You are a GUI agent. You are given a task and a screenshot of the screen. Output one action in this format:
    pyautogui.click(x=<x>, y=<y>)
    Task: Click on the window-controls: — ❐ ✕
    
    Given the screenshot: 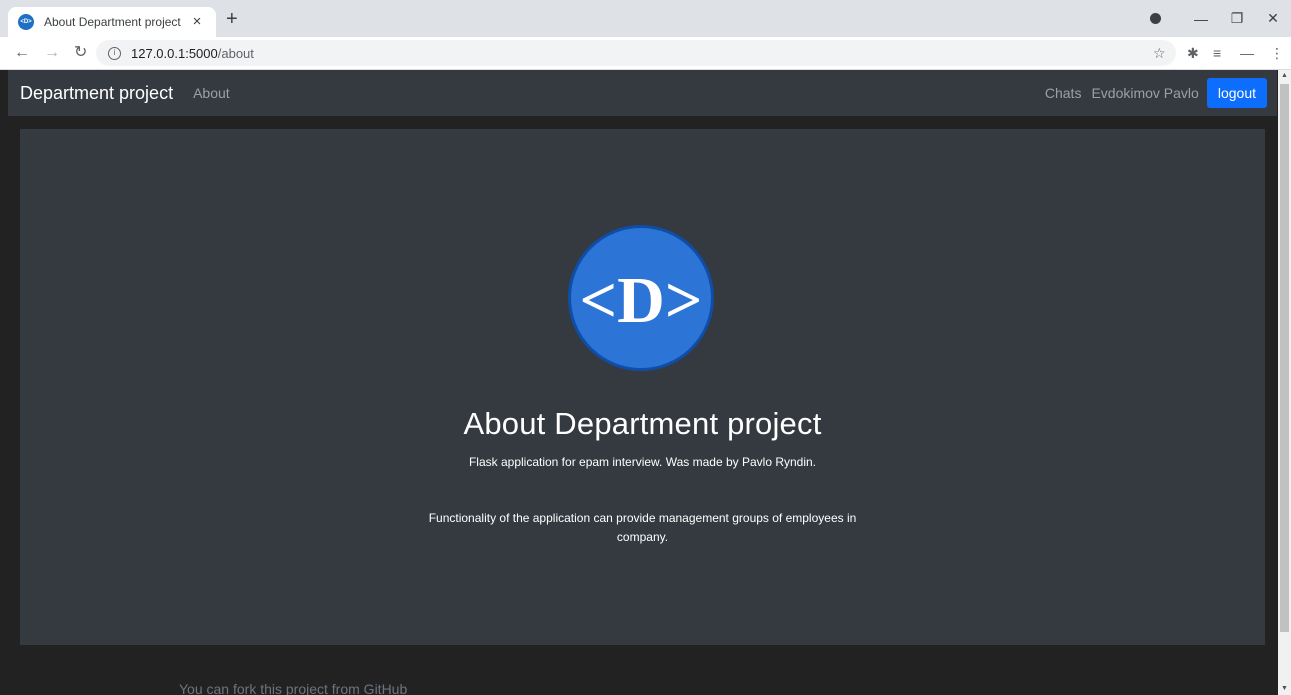 What is the action you would take?
    pyautogui.click(x=1219, y=18)
    